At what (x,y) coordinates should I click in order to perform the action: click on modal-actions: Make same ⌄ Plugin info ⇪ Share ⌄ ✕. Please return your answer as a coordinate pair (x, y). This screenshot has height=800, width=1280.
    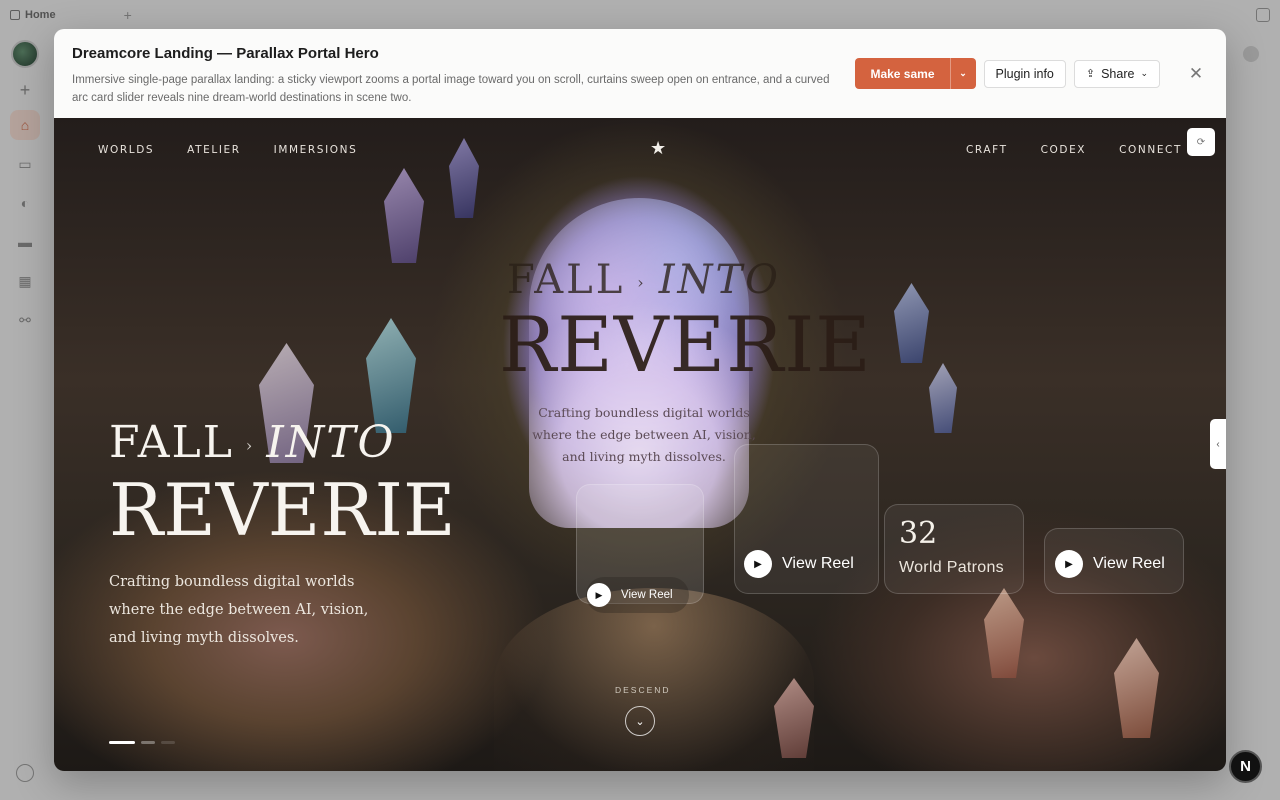
    Looking at the image, I should click on (1031, 73).